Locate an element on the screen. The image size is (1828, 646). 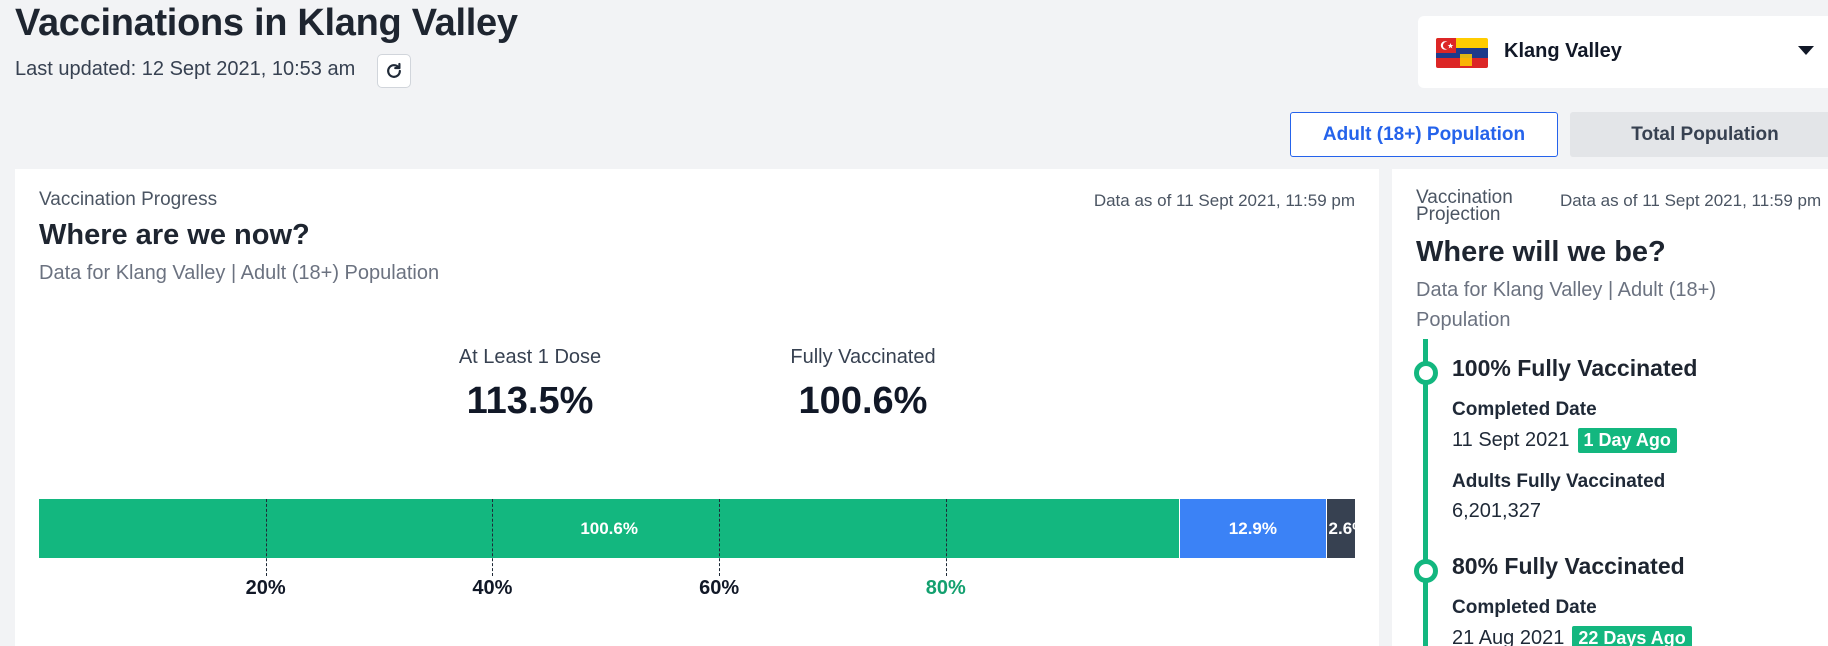
completed-date-row: 11 Sept 2021 1 Day Ago is located at coordinates (1564, 440).